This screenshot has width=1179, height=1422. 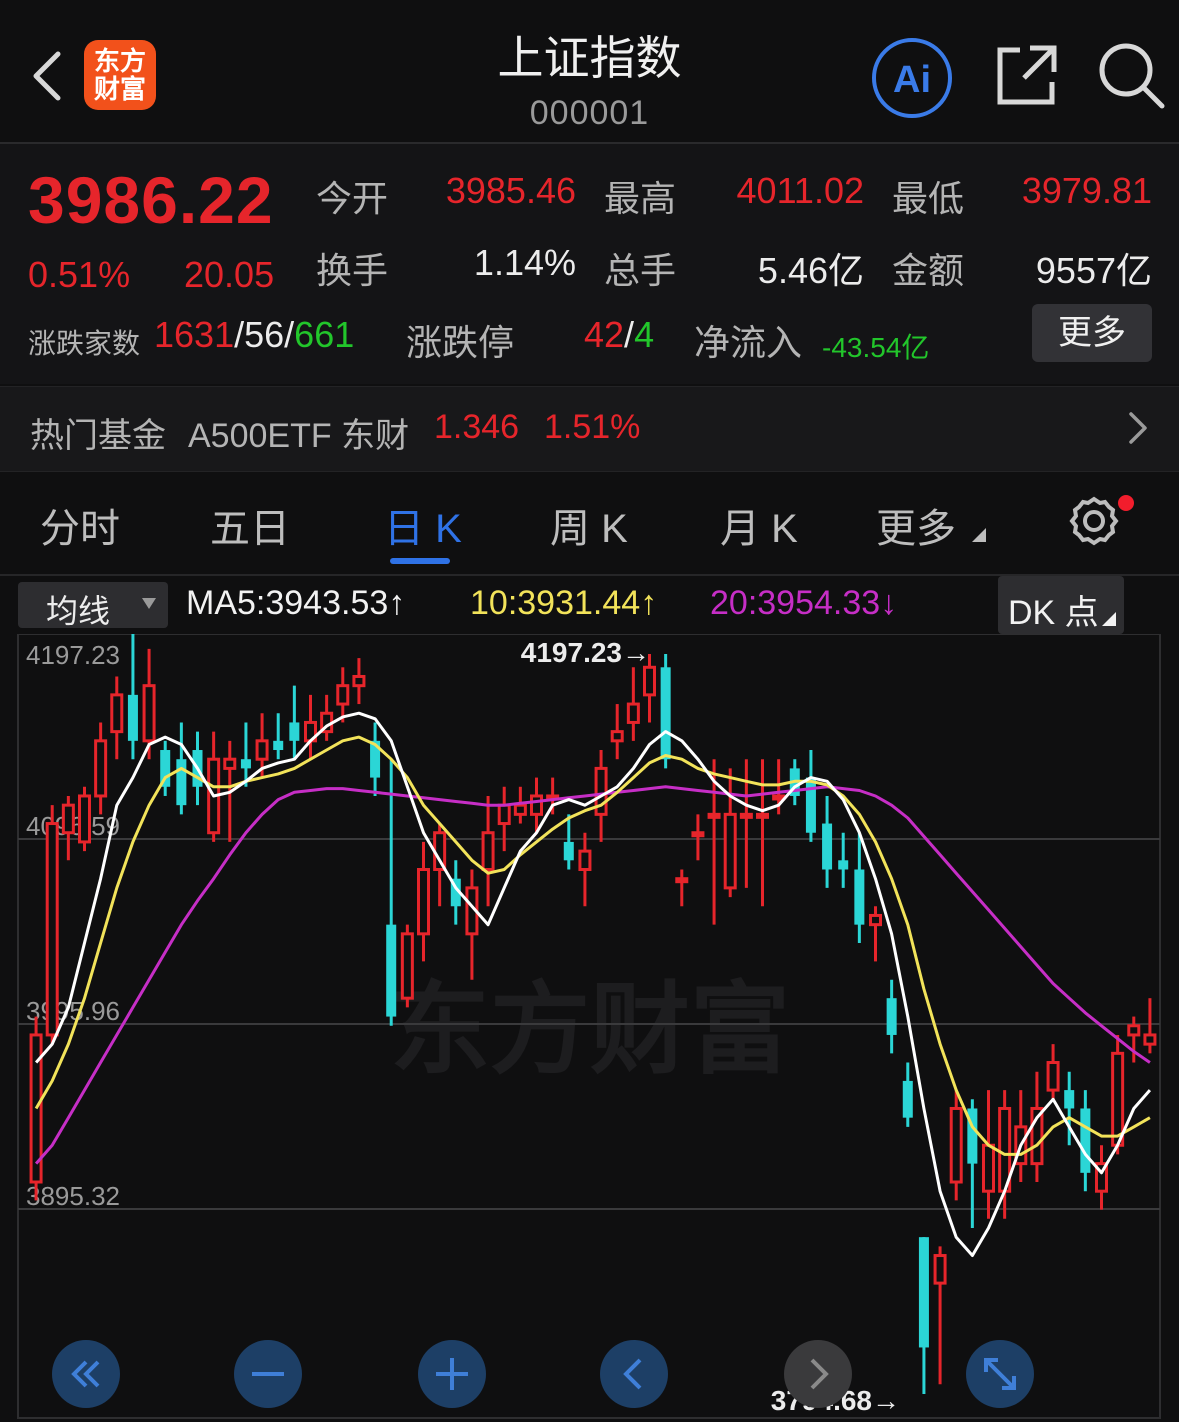 I want to click on tab-intraday: 分时, so click(x=80, y=525).